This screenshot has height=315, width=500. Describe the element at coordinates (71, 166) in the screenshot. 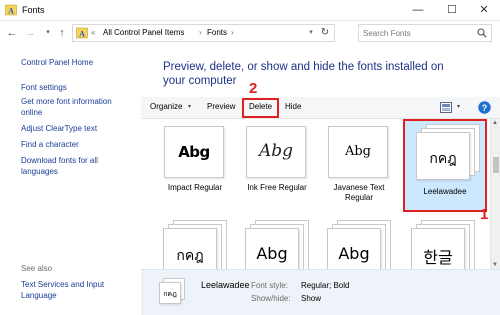

I see `download-fonts-link: Download fonts for all languages` at that location.